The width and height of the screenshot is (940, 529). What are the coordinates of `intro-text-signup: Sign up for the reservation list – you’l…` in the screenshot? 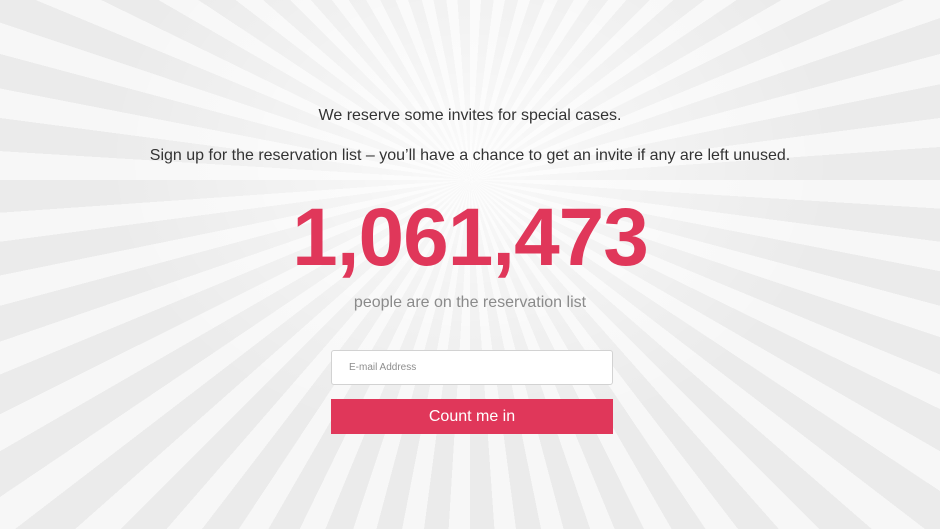 It's located at (470, 155).